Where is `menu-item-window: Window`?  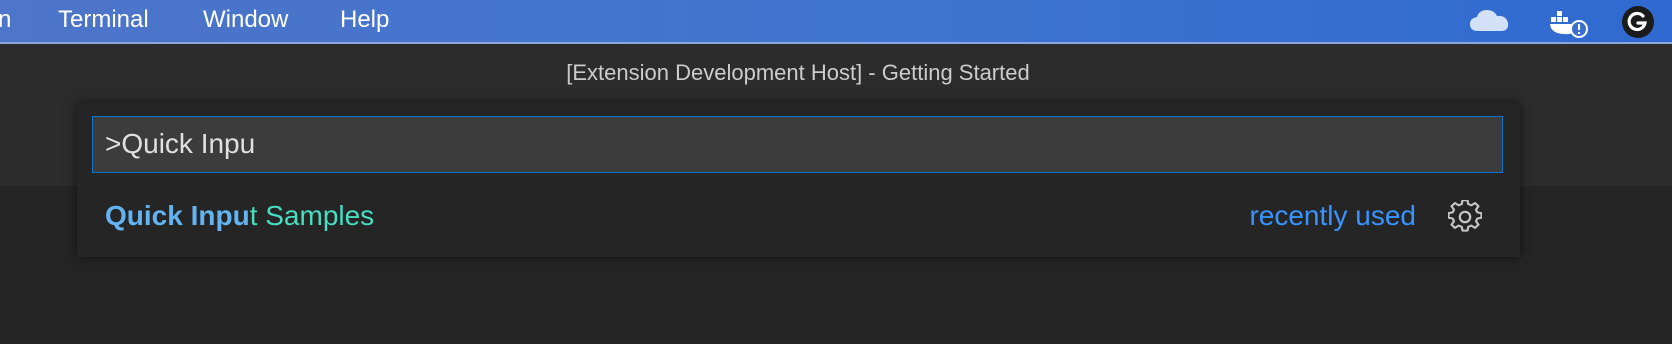 menu-item-window: Window is located at coordinates (245, 21).